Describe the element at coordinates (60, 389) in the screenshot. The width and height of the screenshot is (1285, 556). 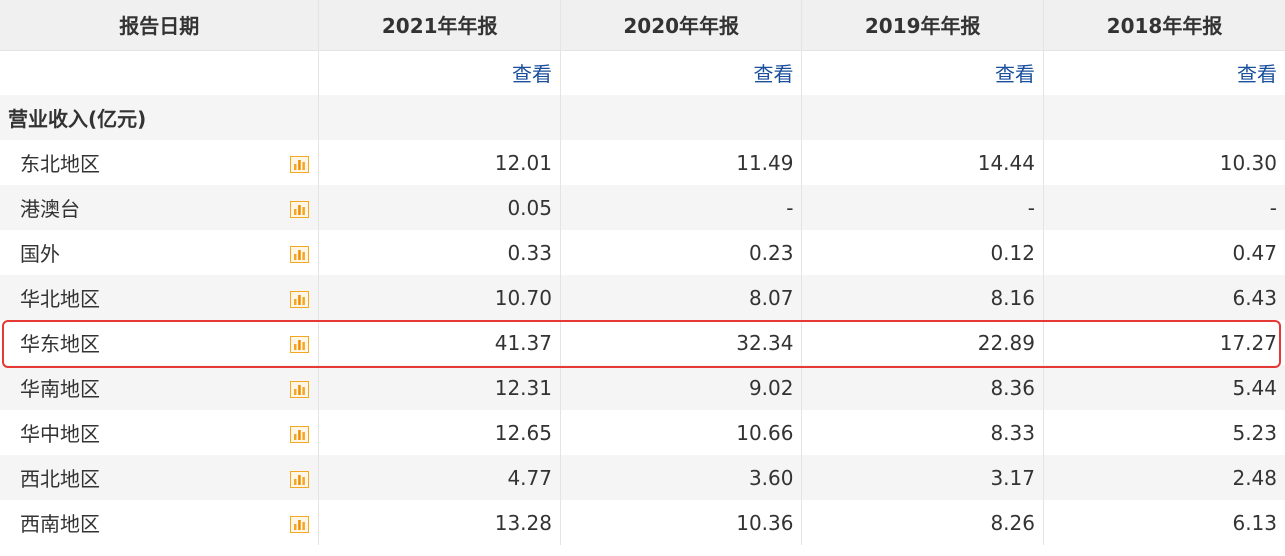
I see `region-label: 华南地区` at that location.